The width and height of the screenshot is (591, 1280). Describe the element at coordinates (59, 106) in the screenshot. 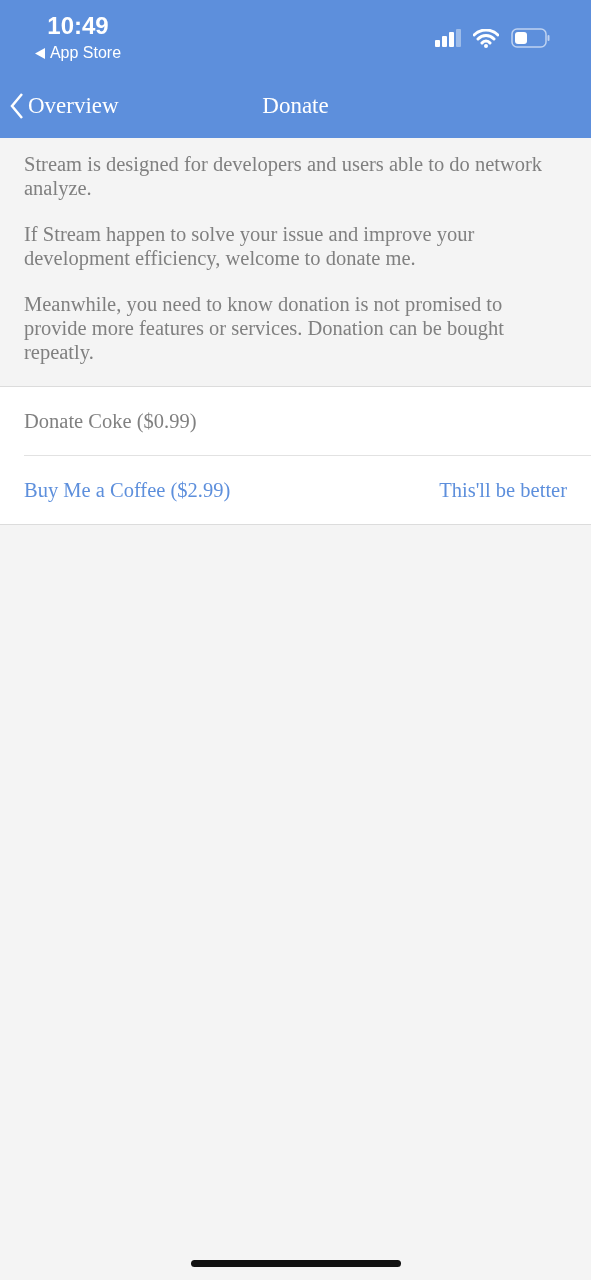

I see `back-button: Overview` at that location.